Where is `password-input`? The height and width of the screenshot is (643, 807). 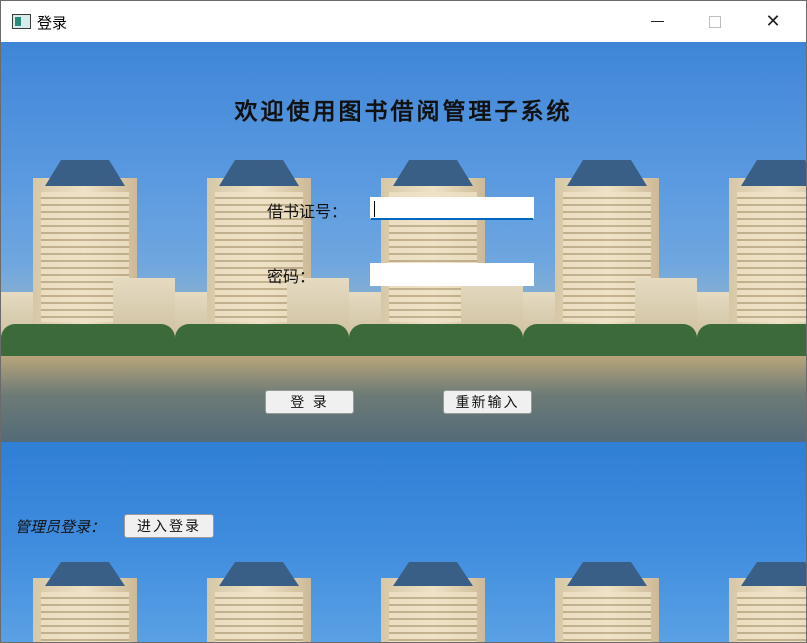 password-input is located at coordinates (452, 274).